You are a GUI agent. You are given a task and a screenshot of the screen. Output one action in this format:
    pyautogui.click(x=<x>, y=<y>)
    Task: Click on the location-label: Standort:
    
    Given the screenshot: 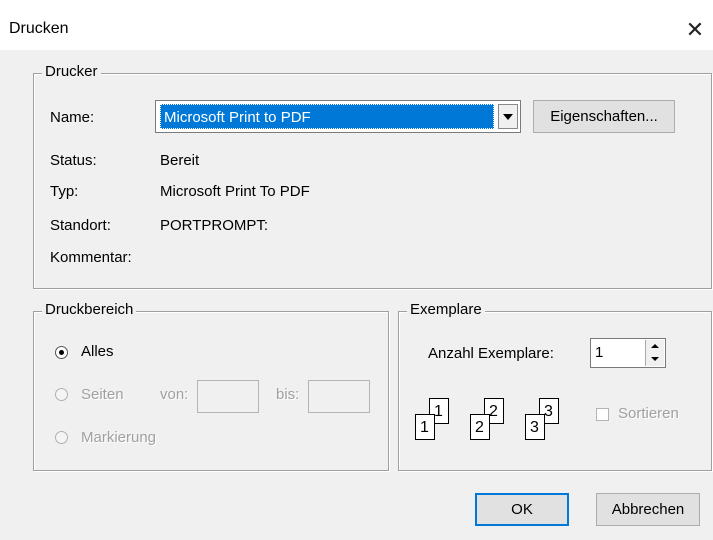 What is the action you would take?
    pyautogui.click(x=80, y=225)
    